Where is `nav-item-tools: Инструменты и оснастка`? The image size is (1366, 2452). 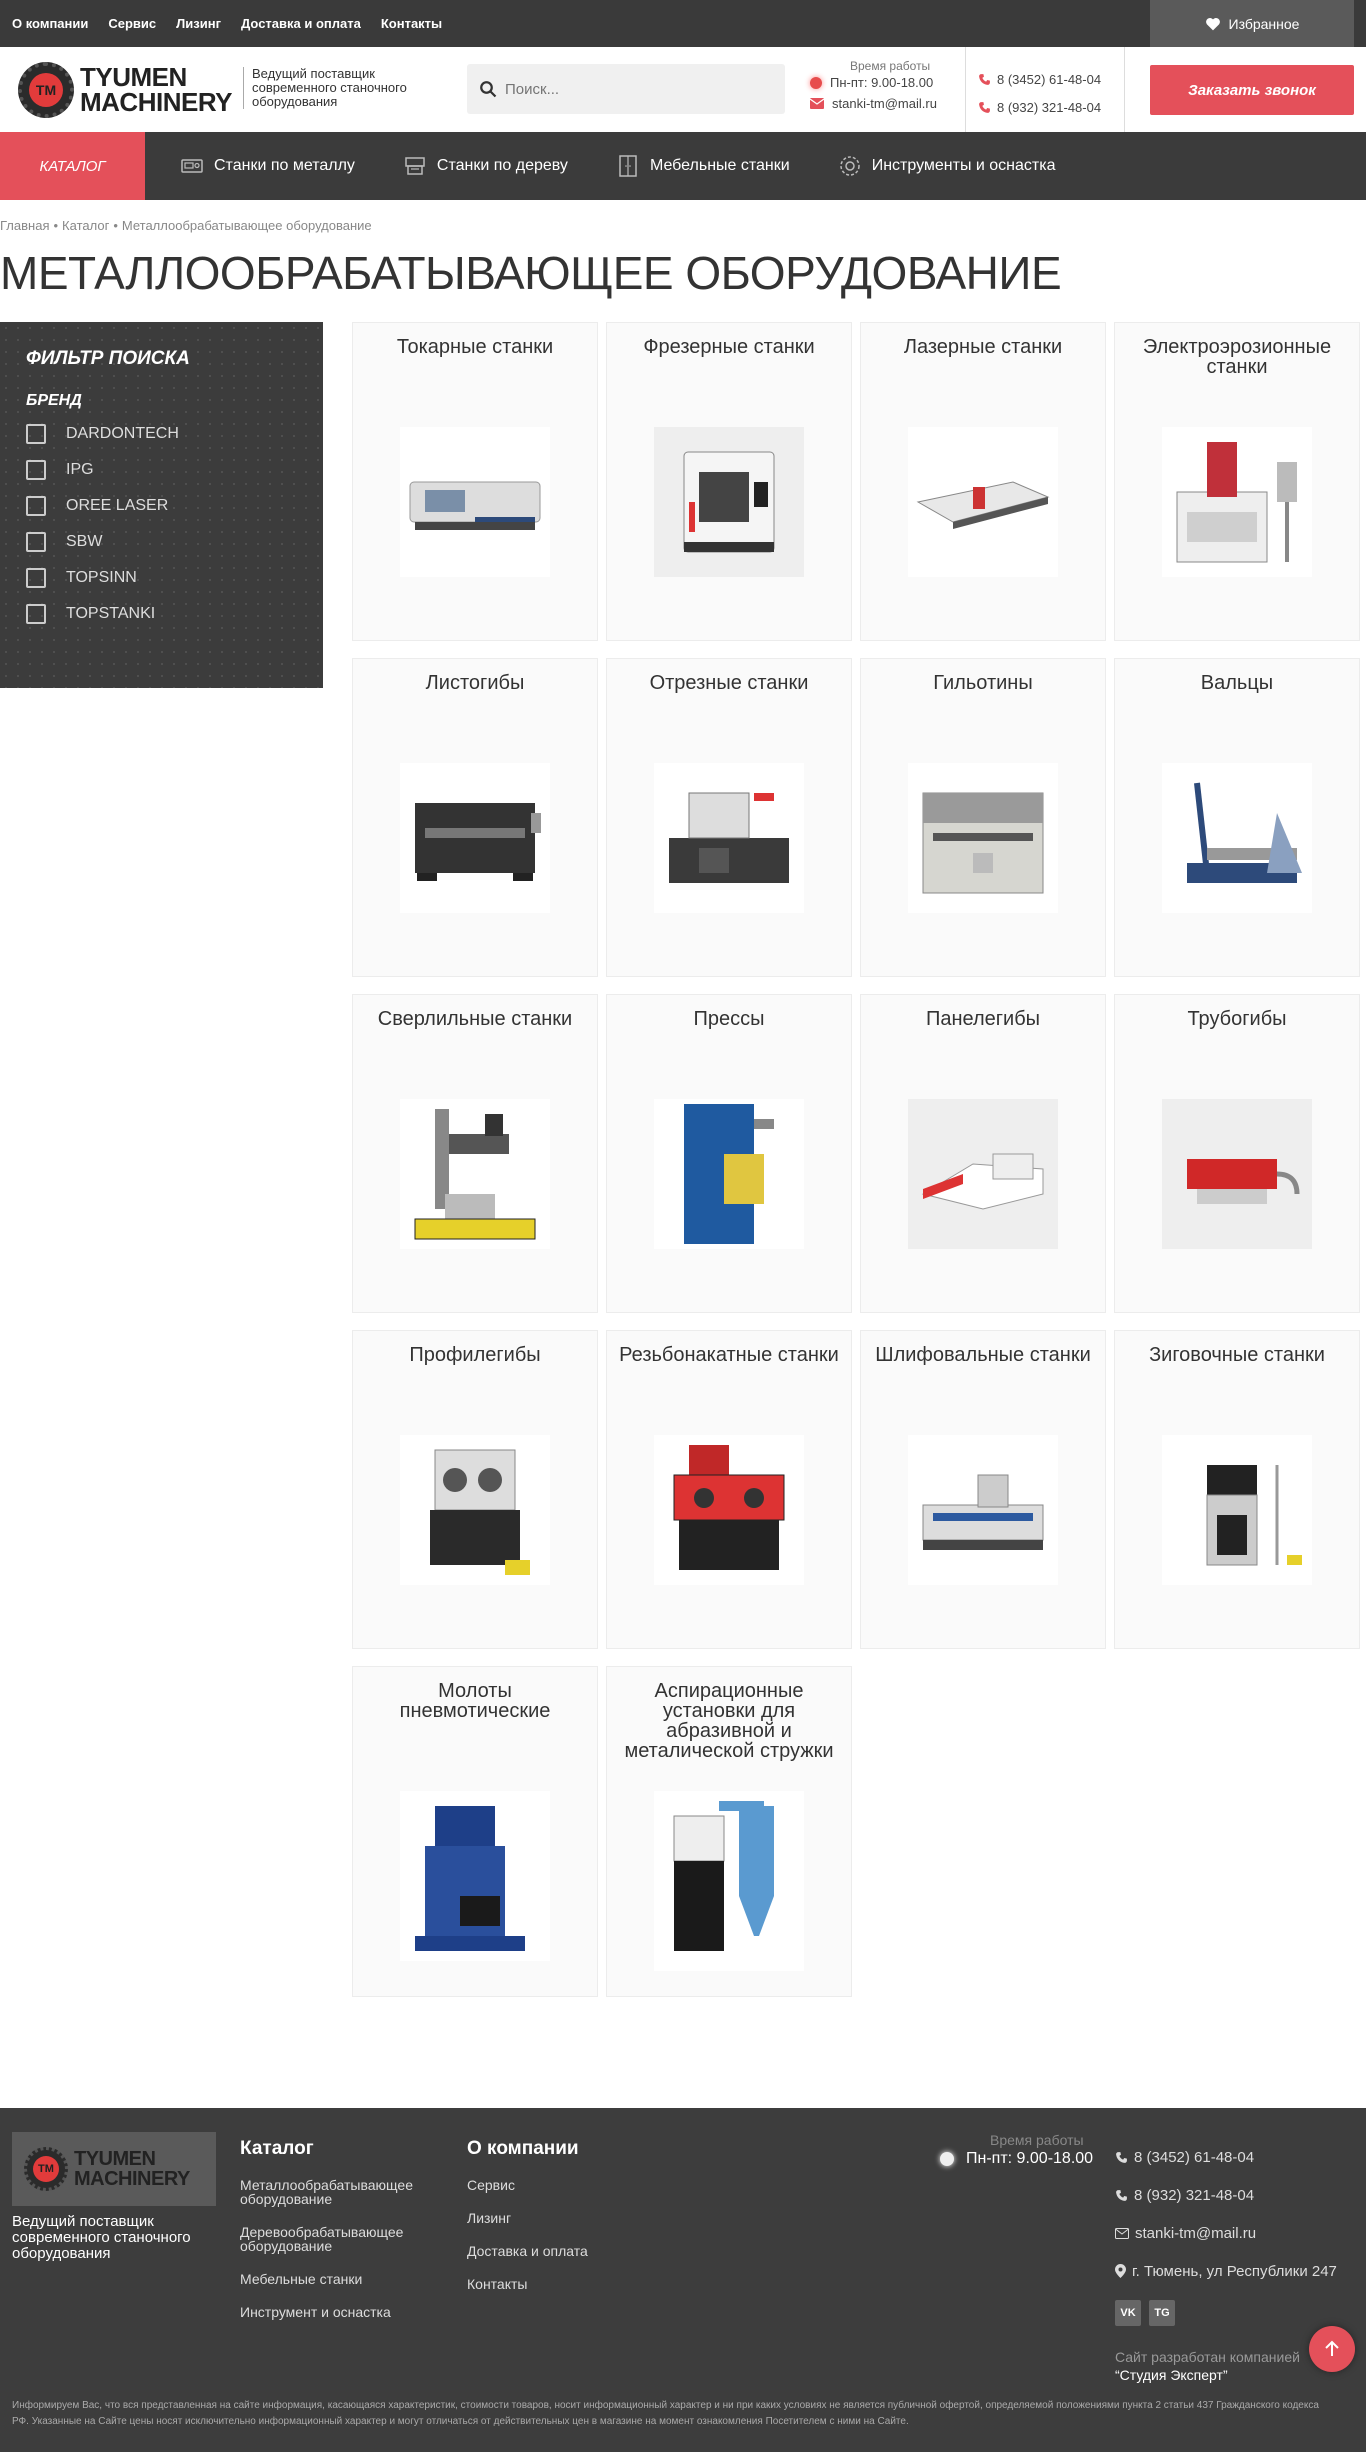
nav-item-tools: Инструменты и оснастка is located at coordinates (947, 166).